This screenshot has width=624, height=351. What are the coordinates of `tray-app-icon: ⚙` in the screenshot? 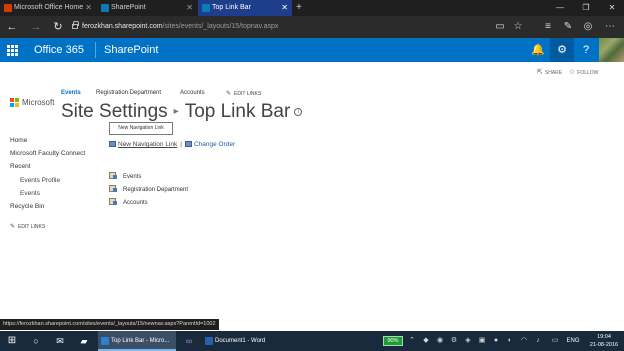 It's located at (454, 341).